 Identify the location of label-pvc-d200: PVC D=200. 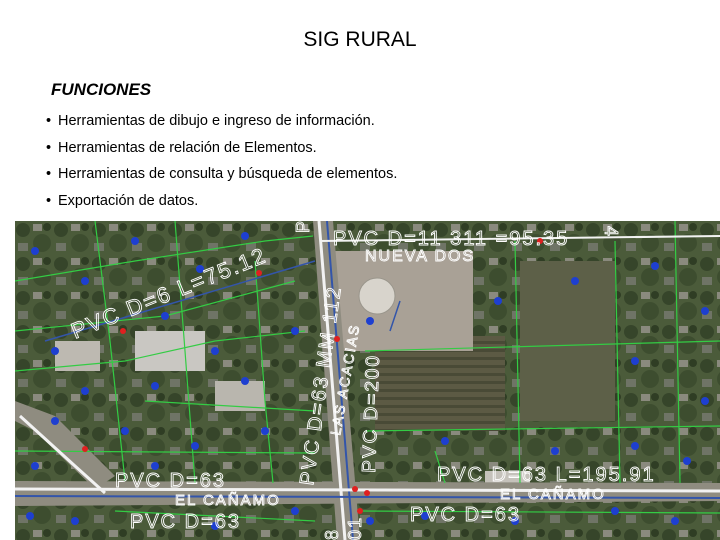
(371, 414).